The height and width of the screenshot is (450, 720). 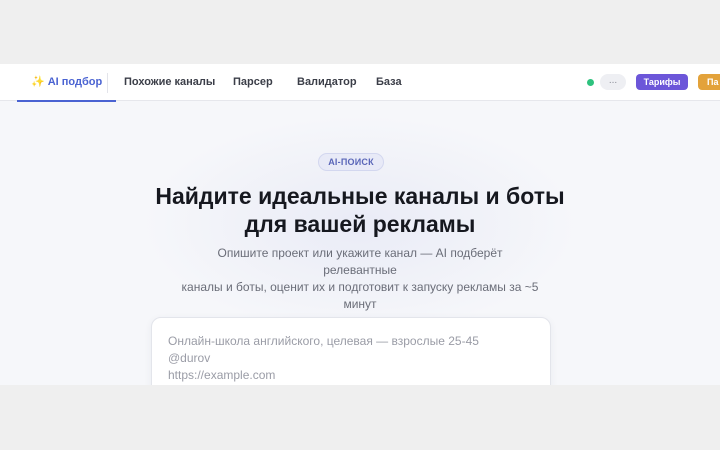 What do you see at coordinates (169, 82) in the screenshot?
I see `tab-similar-channels: Похожие каналы` at bounding box center [169, 82].